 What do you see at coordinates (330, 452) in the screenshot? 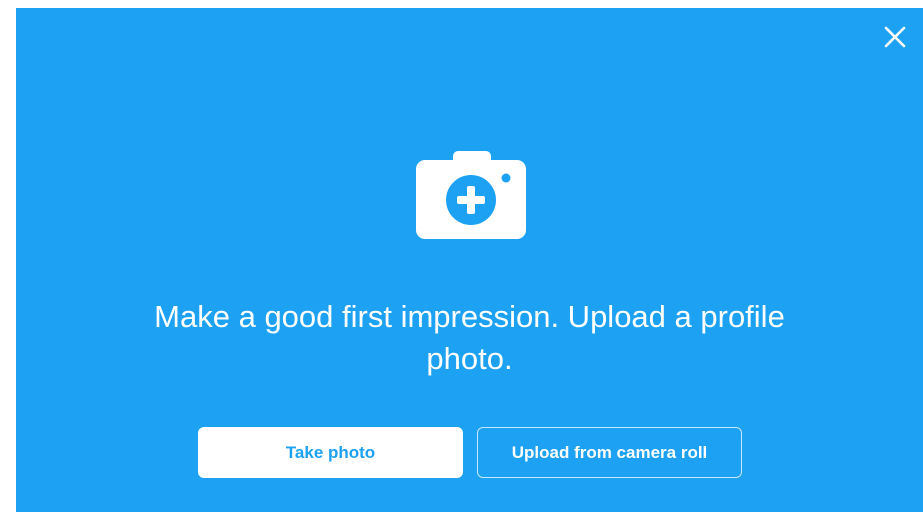
I see `take-photo-button: Take photo` at bounding box center [330, 452].